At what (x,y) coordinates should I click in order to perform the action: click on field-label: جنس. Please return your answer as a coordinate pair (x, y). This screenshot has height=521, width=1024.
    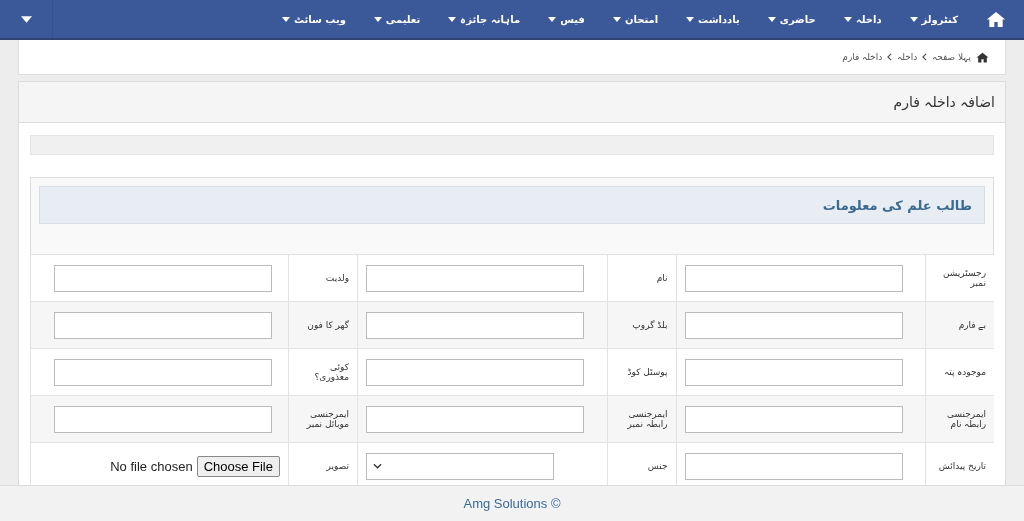
    Looking at the image, I should click on (657, 466).